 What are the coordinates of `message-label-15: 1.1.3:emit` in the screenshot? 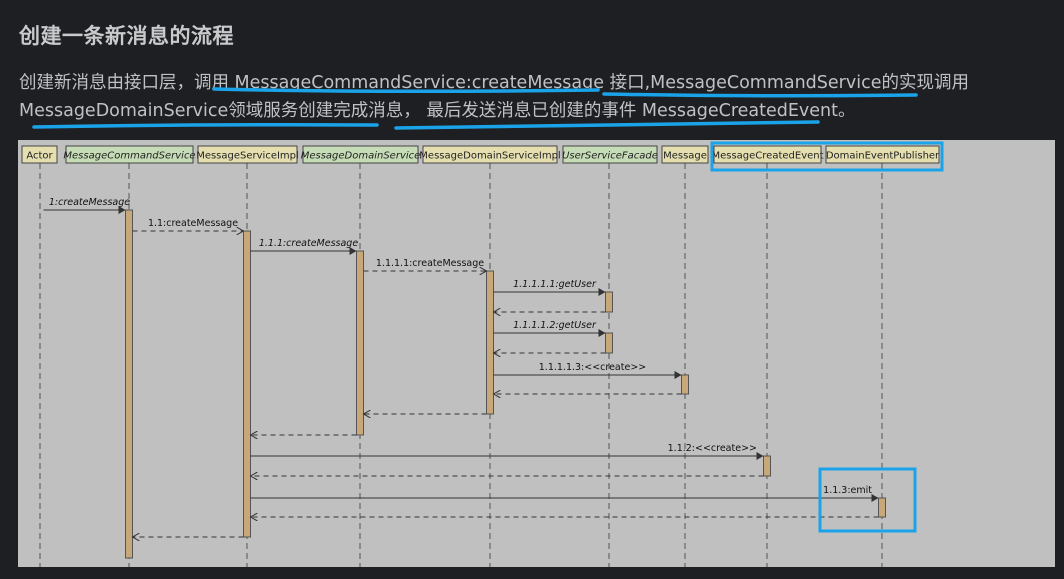 It's located at (847, 490).